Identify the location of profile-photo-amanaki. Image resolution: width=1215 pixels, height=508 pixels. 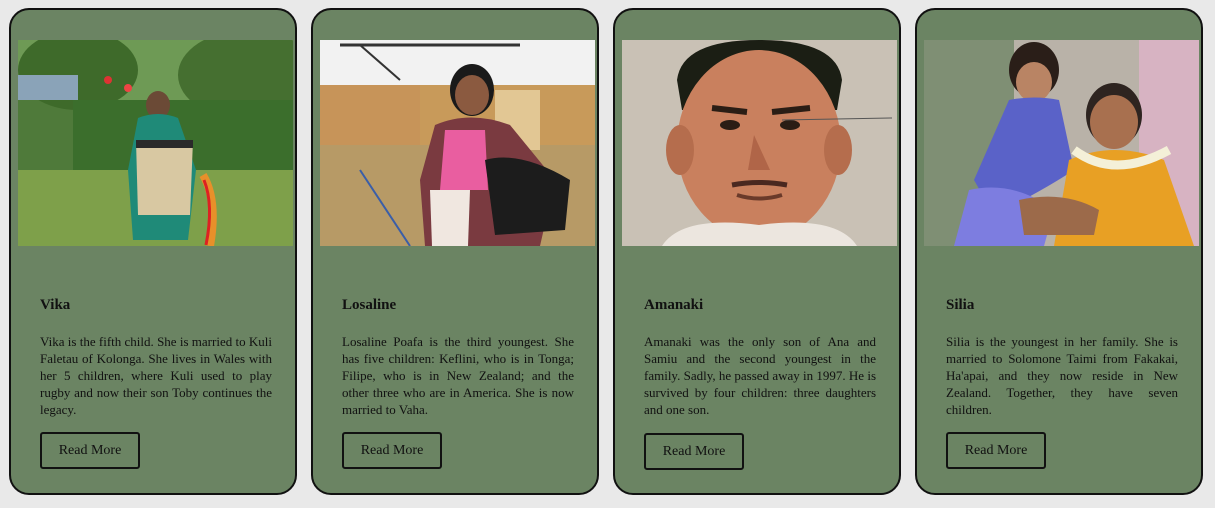
(759, 143).